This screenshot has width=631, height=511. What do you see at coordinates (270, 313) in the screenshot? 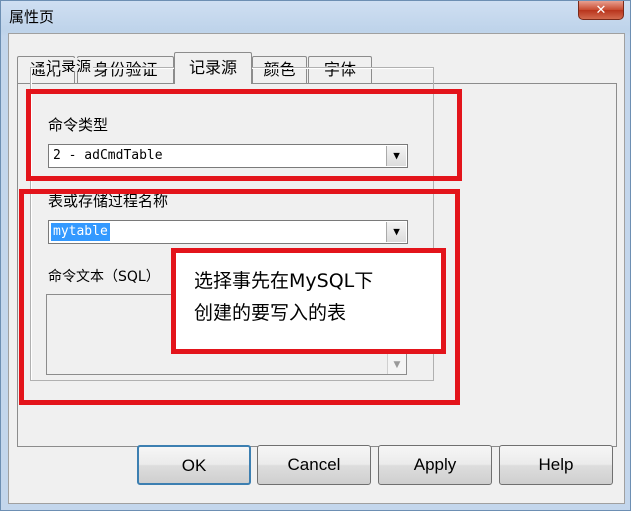
I see `annotation-line-2: 创建的要写入的表` at bounding box center [270, 313].